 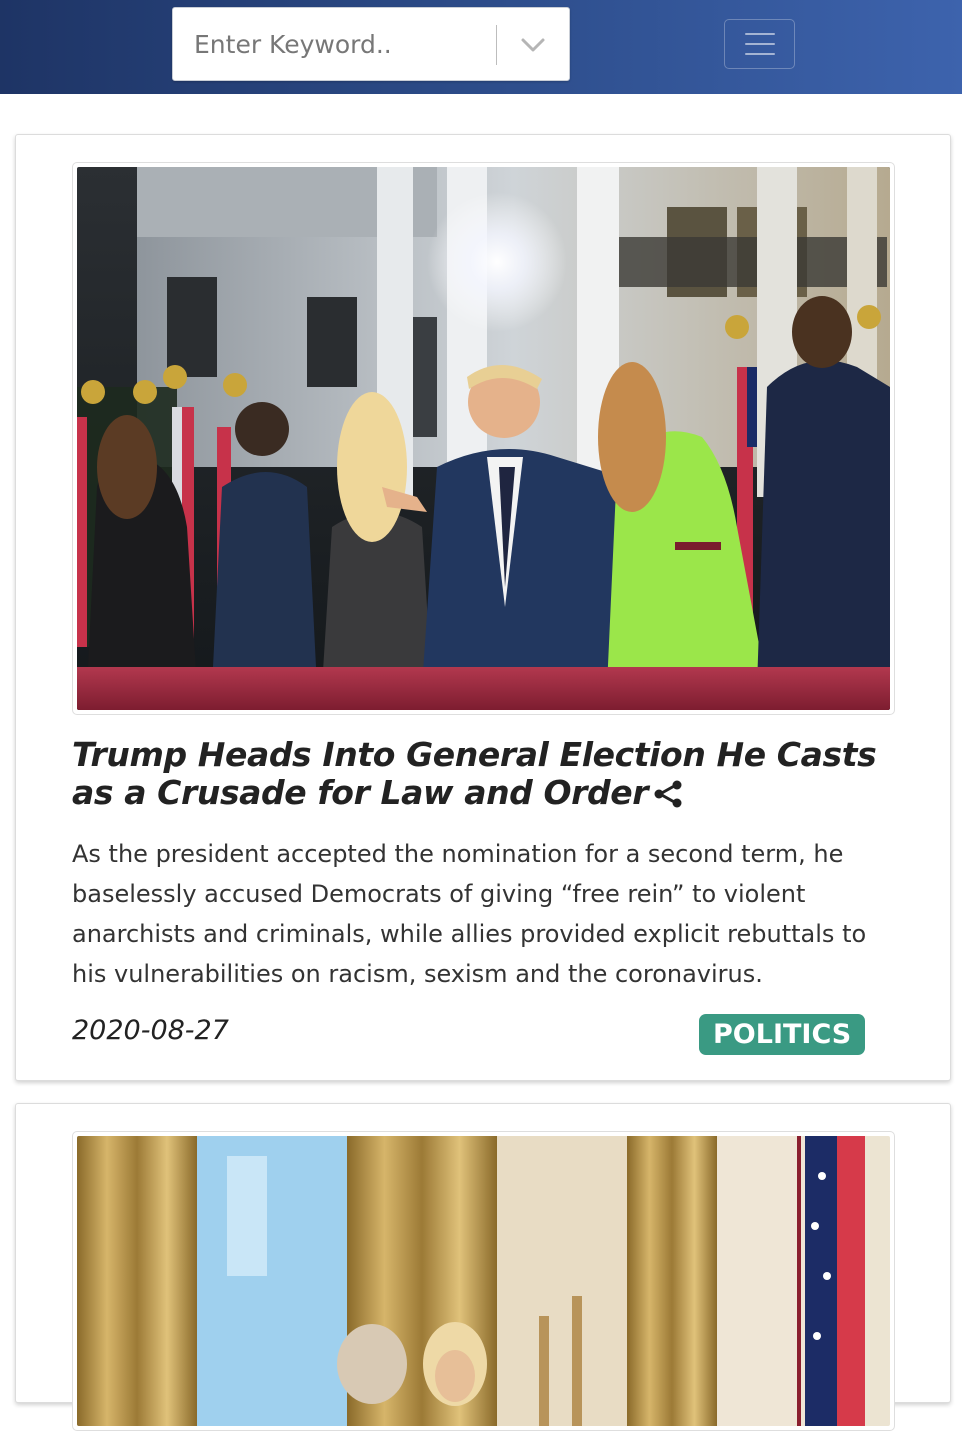 I want to click on search-select, so click(x=371, y=44).